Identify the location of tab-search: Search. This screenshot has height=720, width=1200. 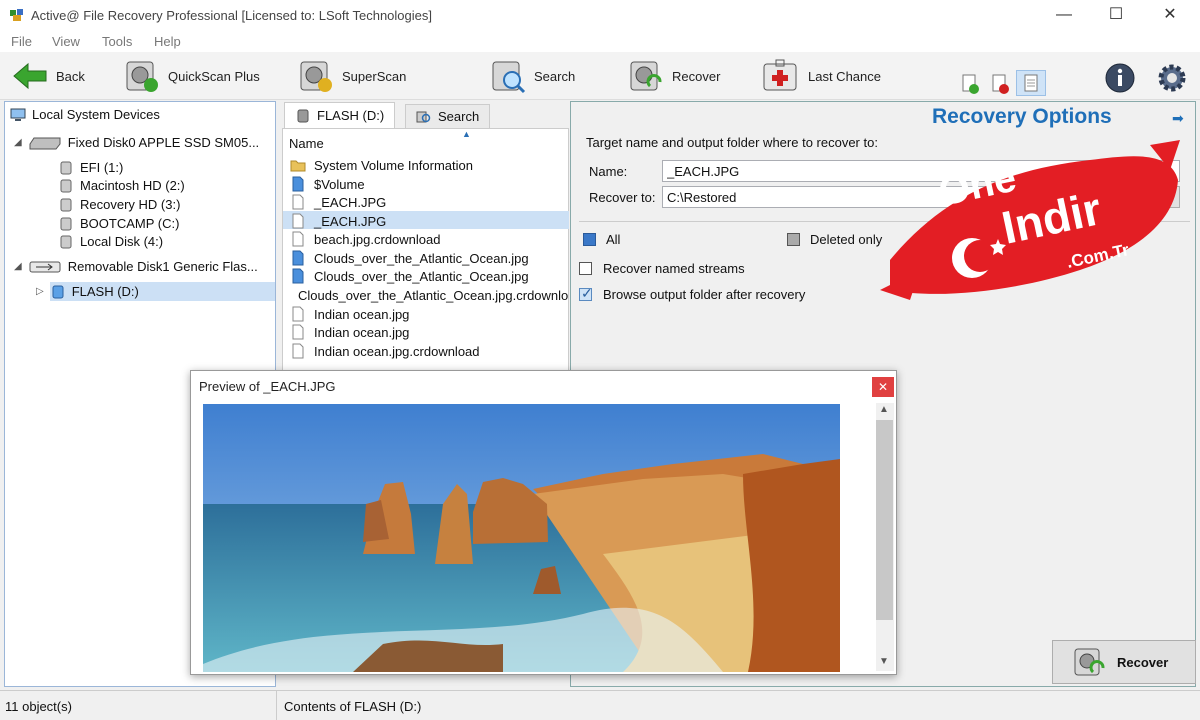
(448, 116).